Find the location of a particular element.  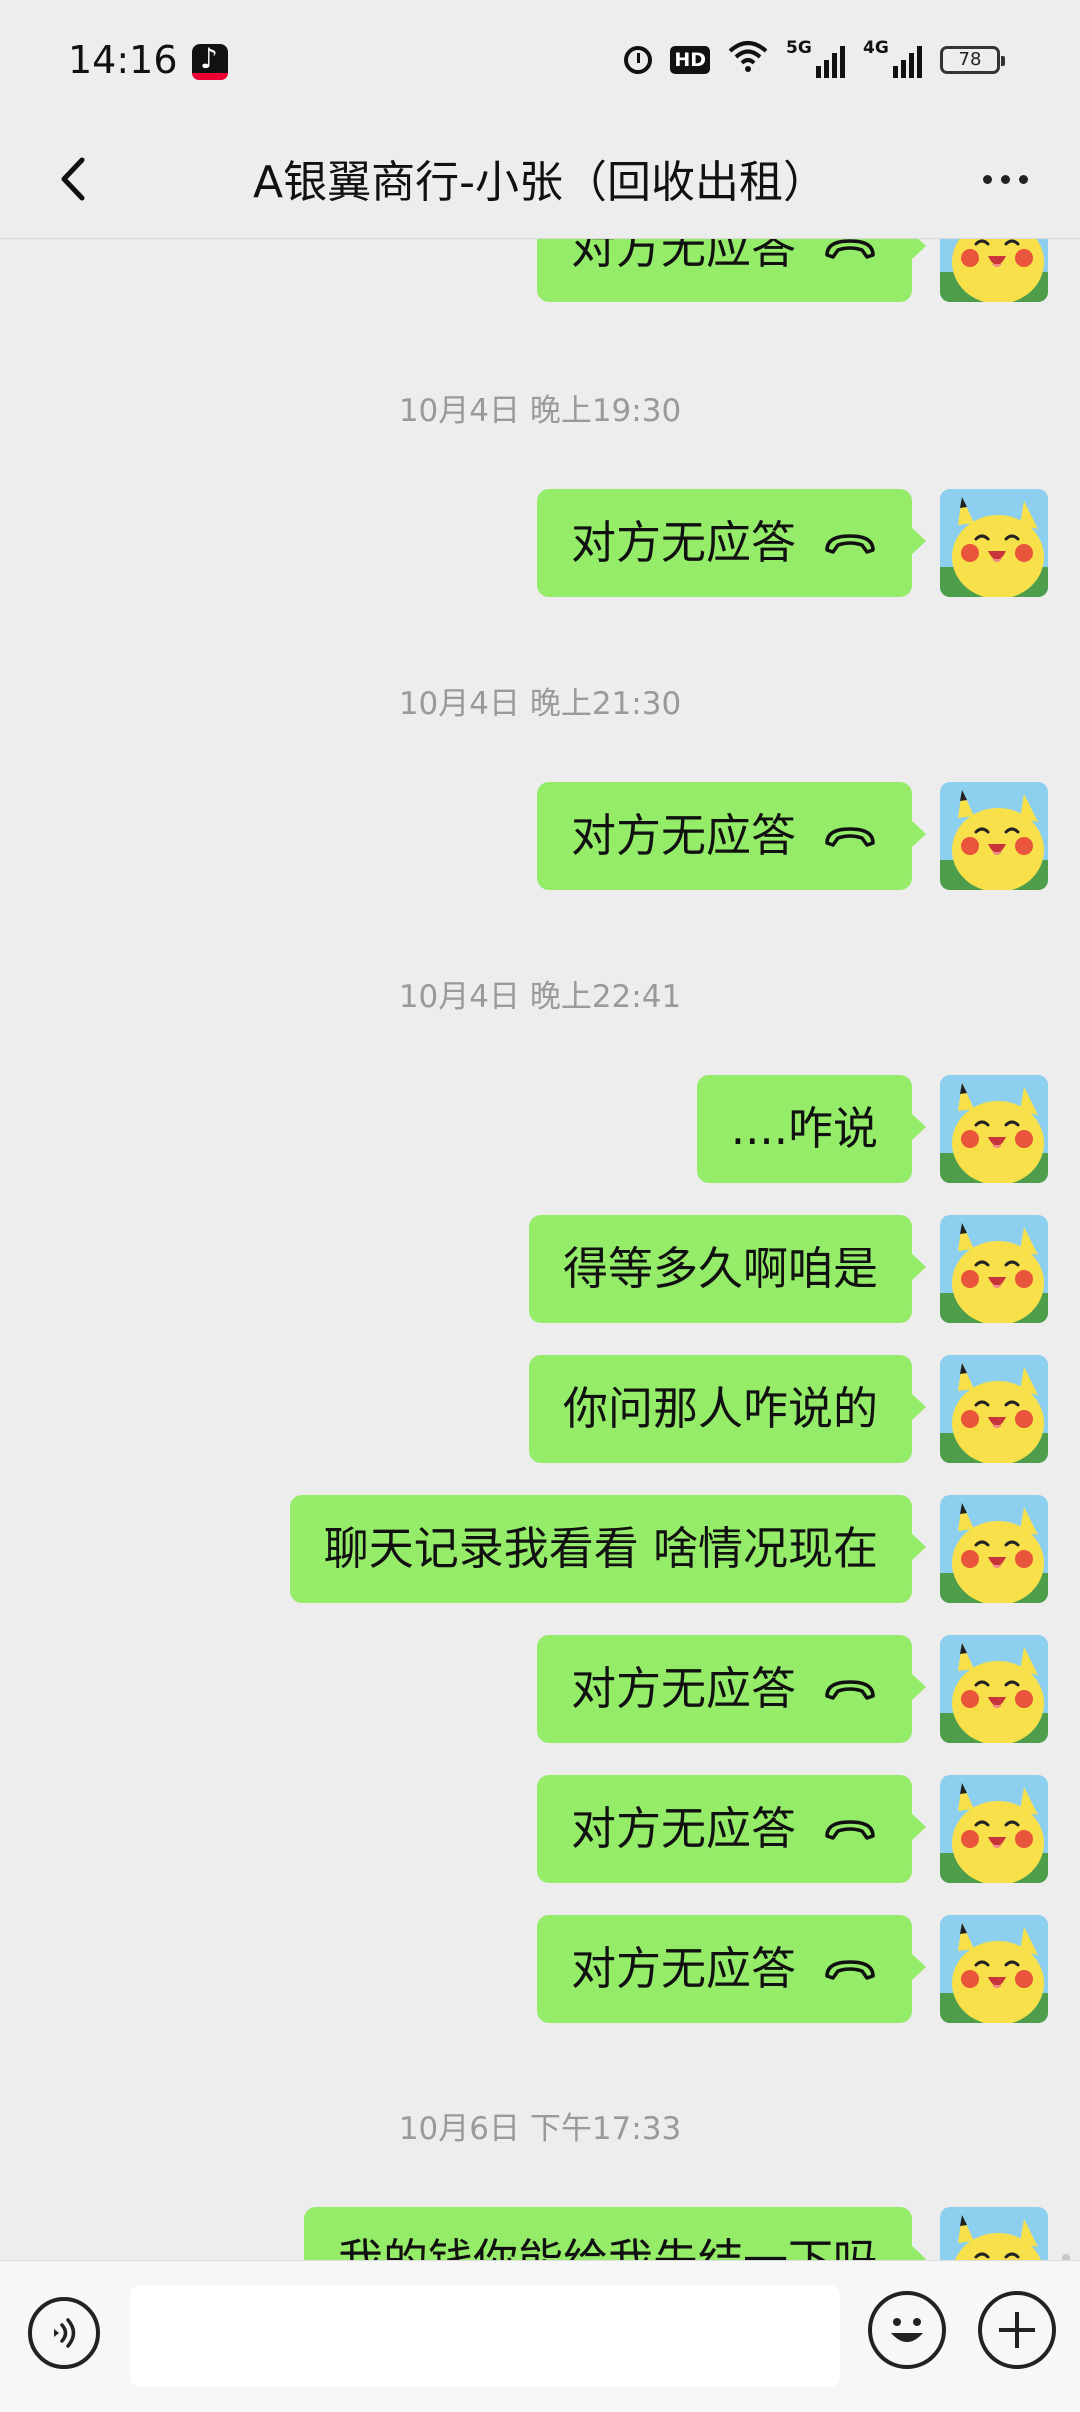

signal-5g-icon: 5G is located at coordinates (815, 58).